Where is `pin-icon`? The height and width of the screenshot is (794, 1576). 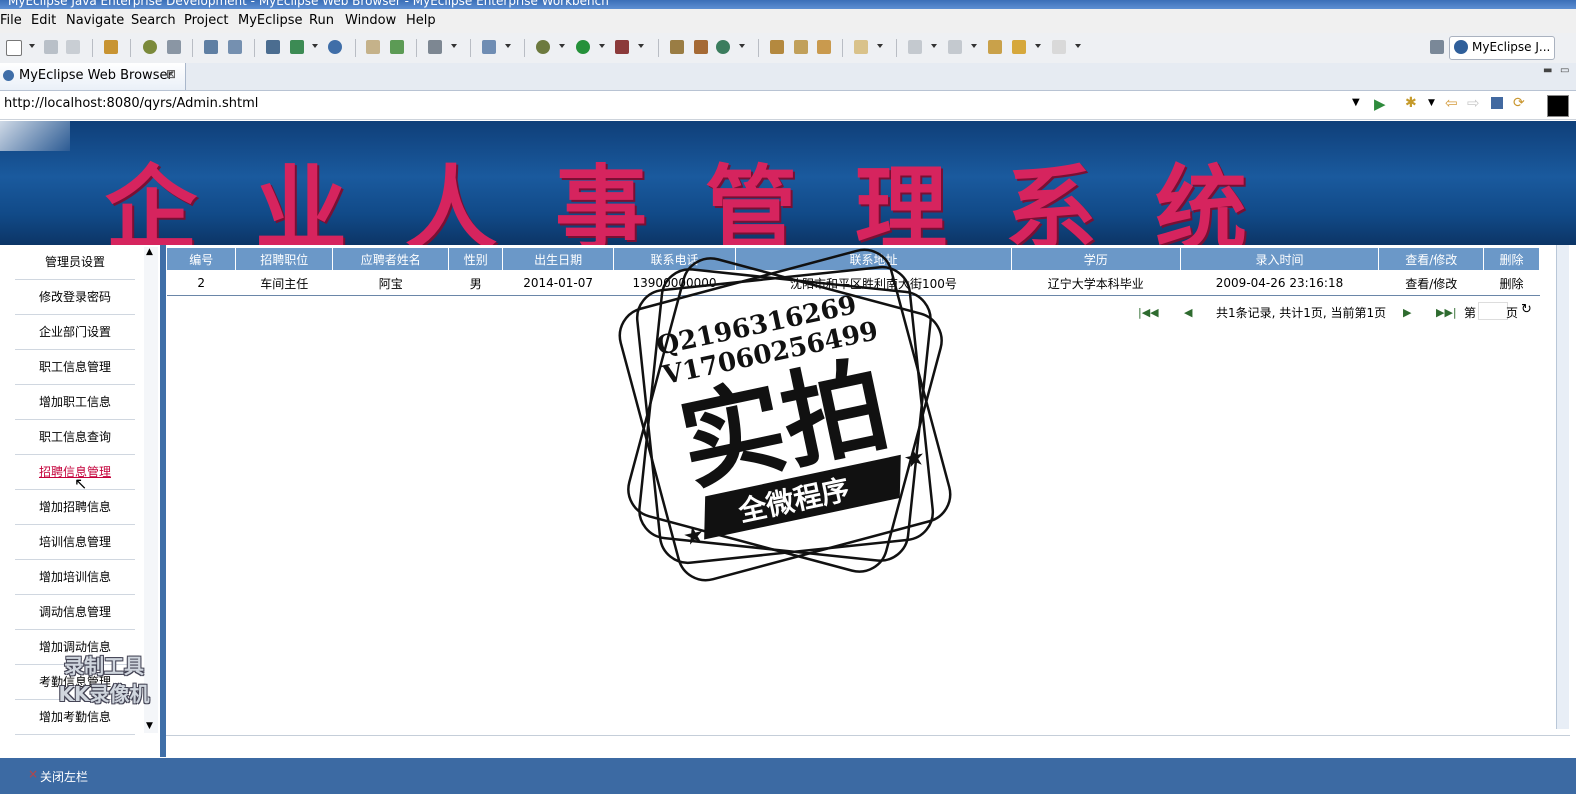
pin-icon is located at coordinates (801, 47).